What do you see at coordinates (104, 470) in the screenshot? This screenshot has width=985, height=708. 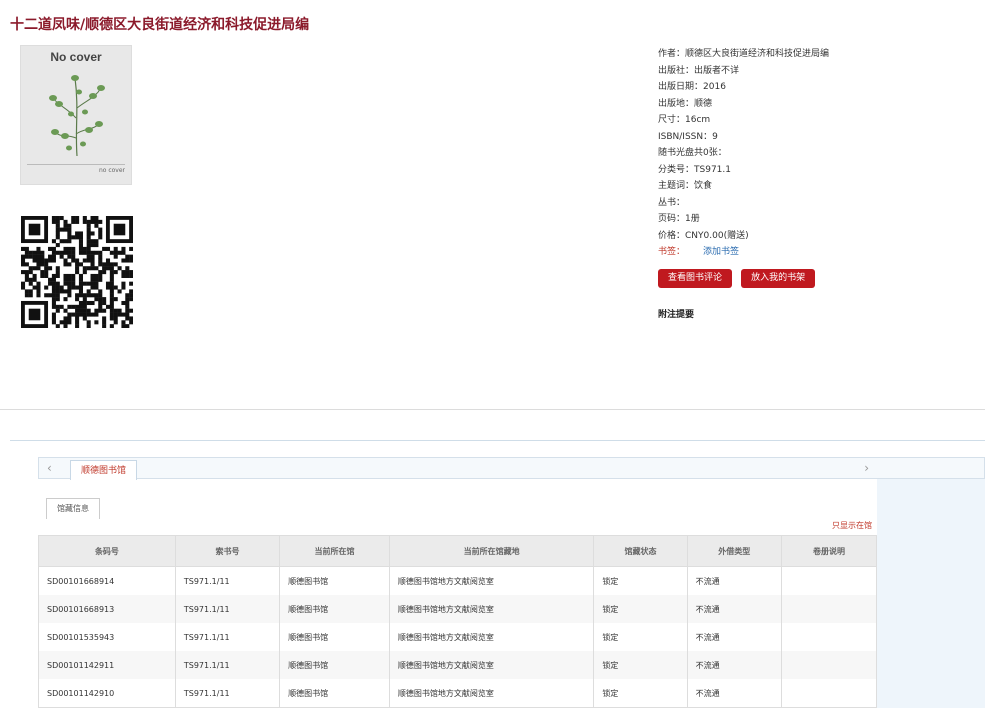 I see `tab-library: 顺德图书馆` at bounding box center [104, 470].